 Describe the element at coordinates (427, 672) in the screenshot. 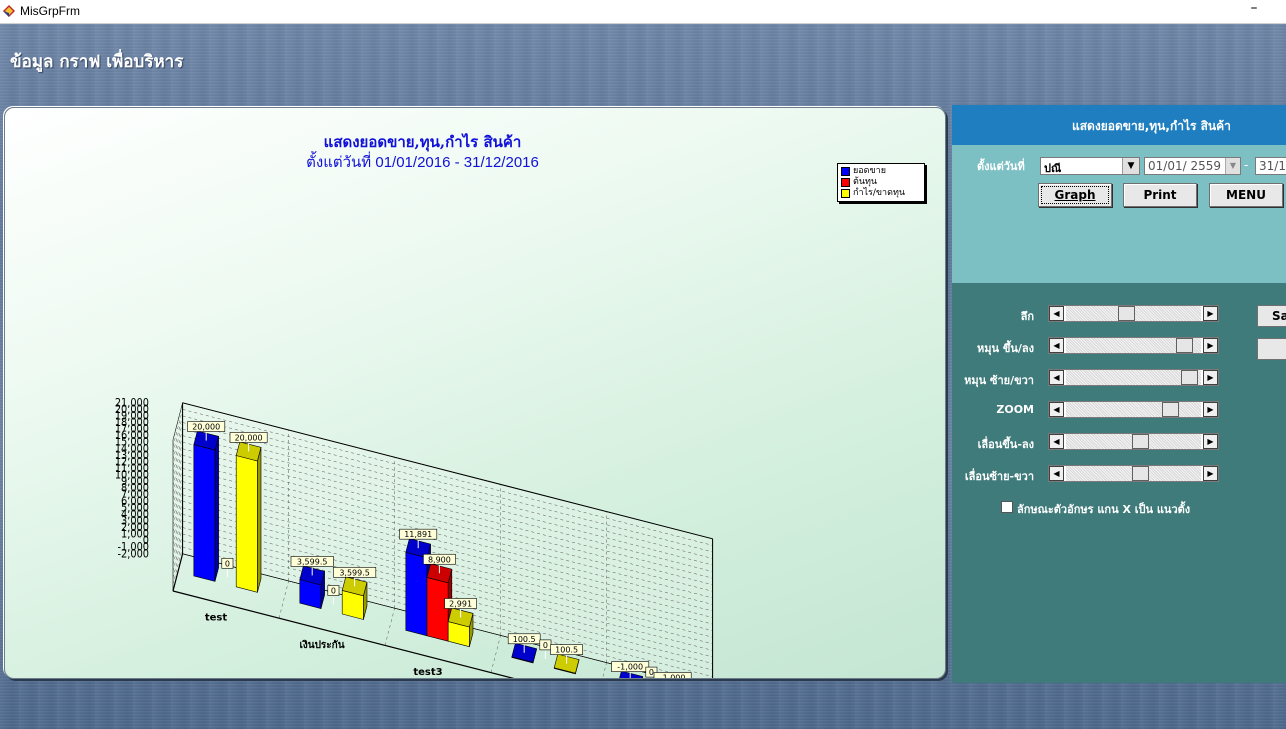

I see `x-category-label: test3` at that location.